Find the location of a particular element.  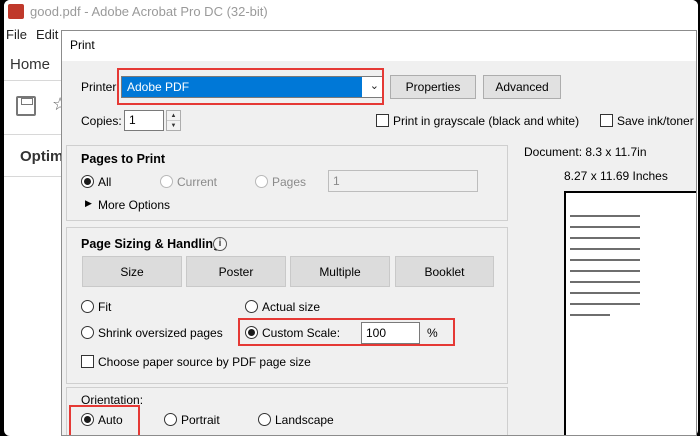

menu-file: File is located at coordinates (16, 34).